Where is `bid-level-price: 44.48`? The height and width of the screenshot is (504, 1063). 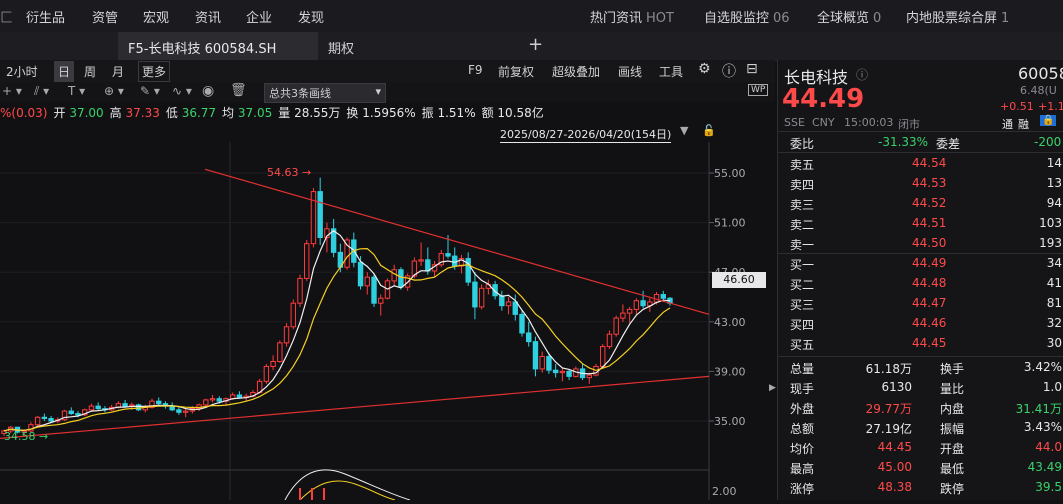 bid-level-price: 44.48 is located at coordinates (929, 283).